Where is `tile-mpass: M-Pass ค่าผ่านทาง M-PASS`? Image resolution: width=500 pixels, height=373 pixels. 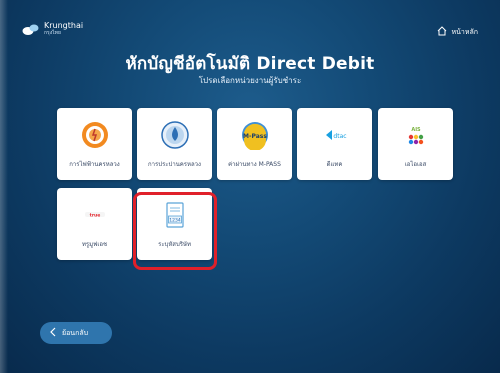 tile-mpass: M-Pass ค่าผ่านทาง M-PASS is located at coordinates (254, 144).